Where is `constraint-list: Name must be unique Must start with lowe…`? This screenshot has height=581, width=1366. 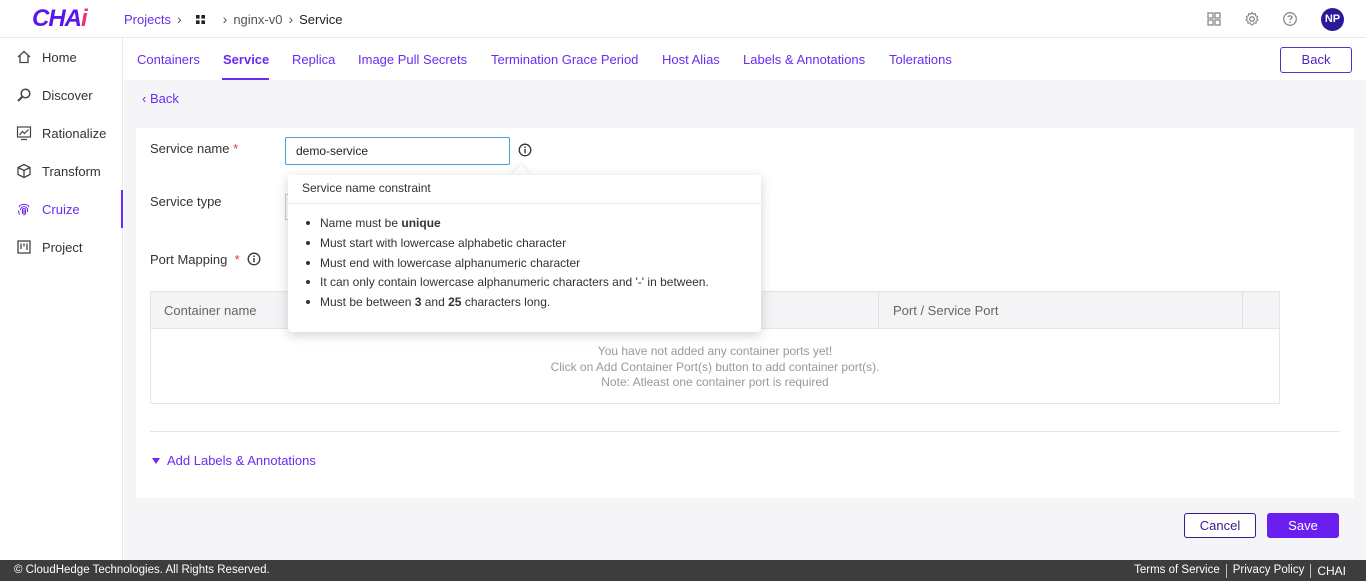
constraint-list: Name must be unique Must start with lowe… is located at coordinates (505, 265).